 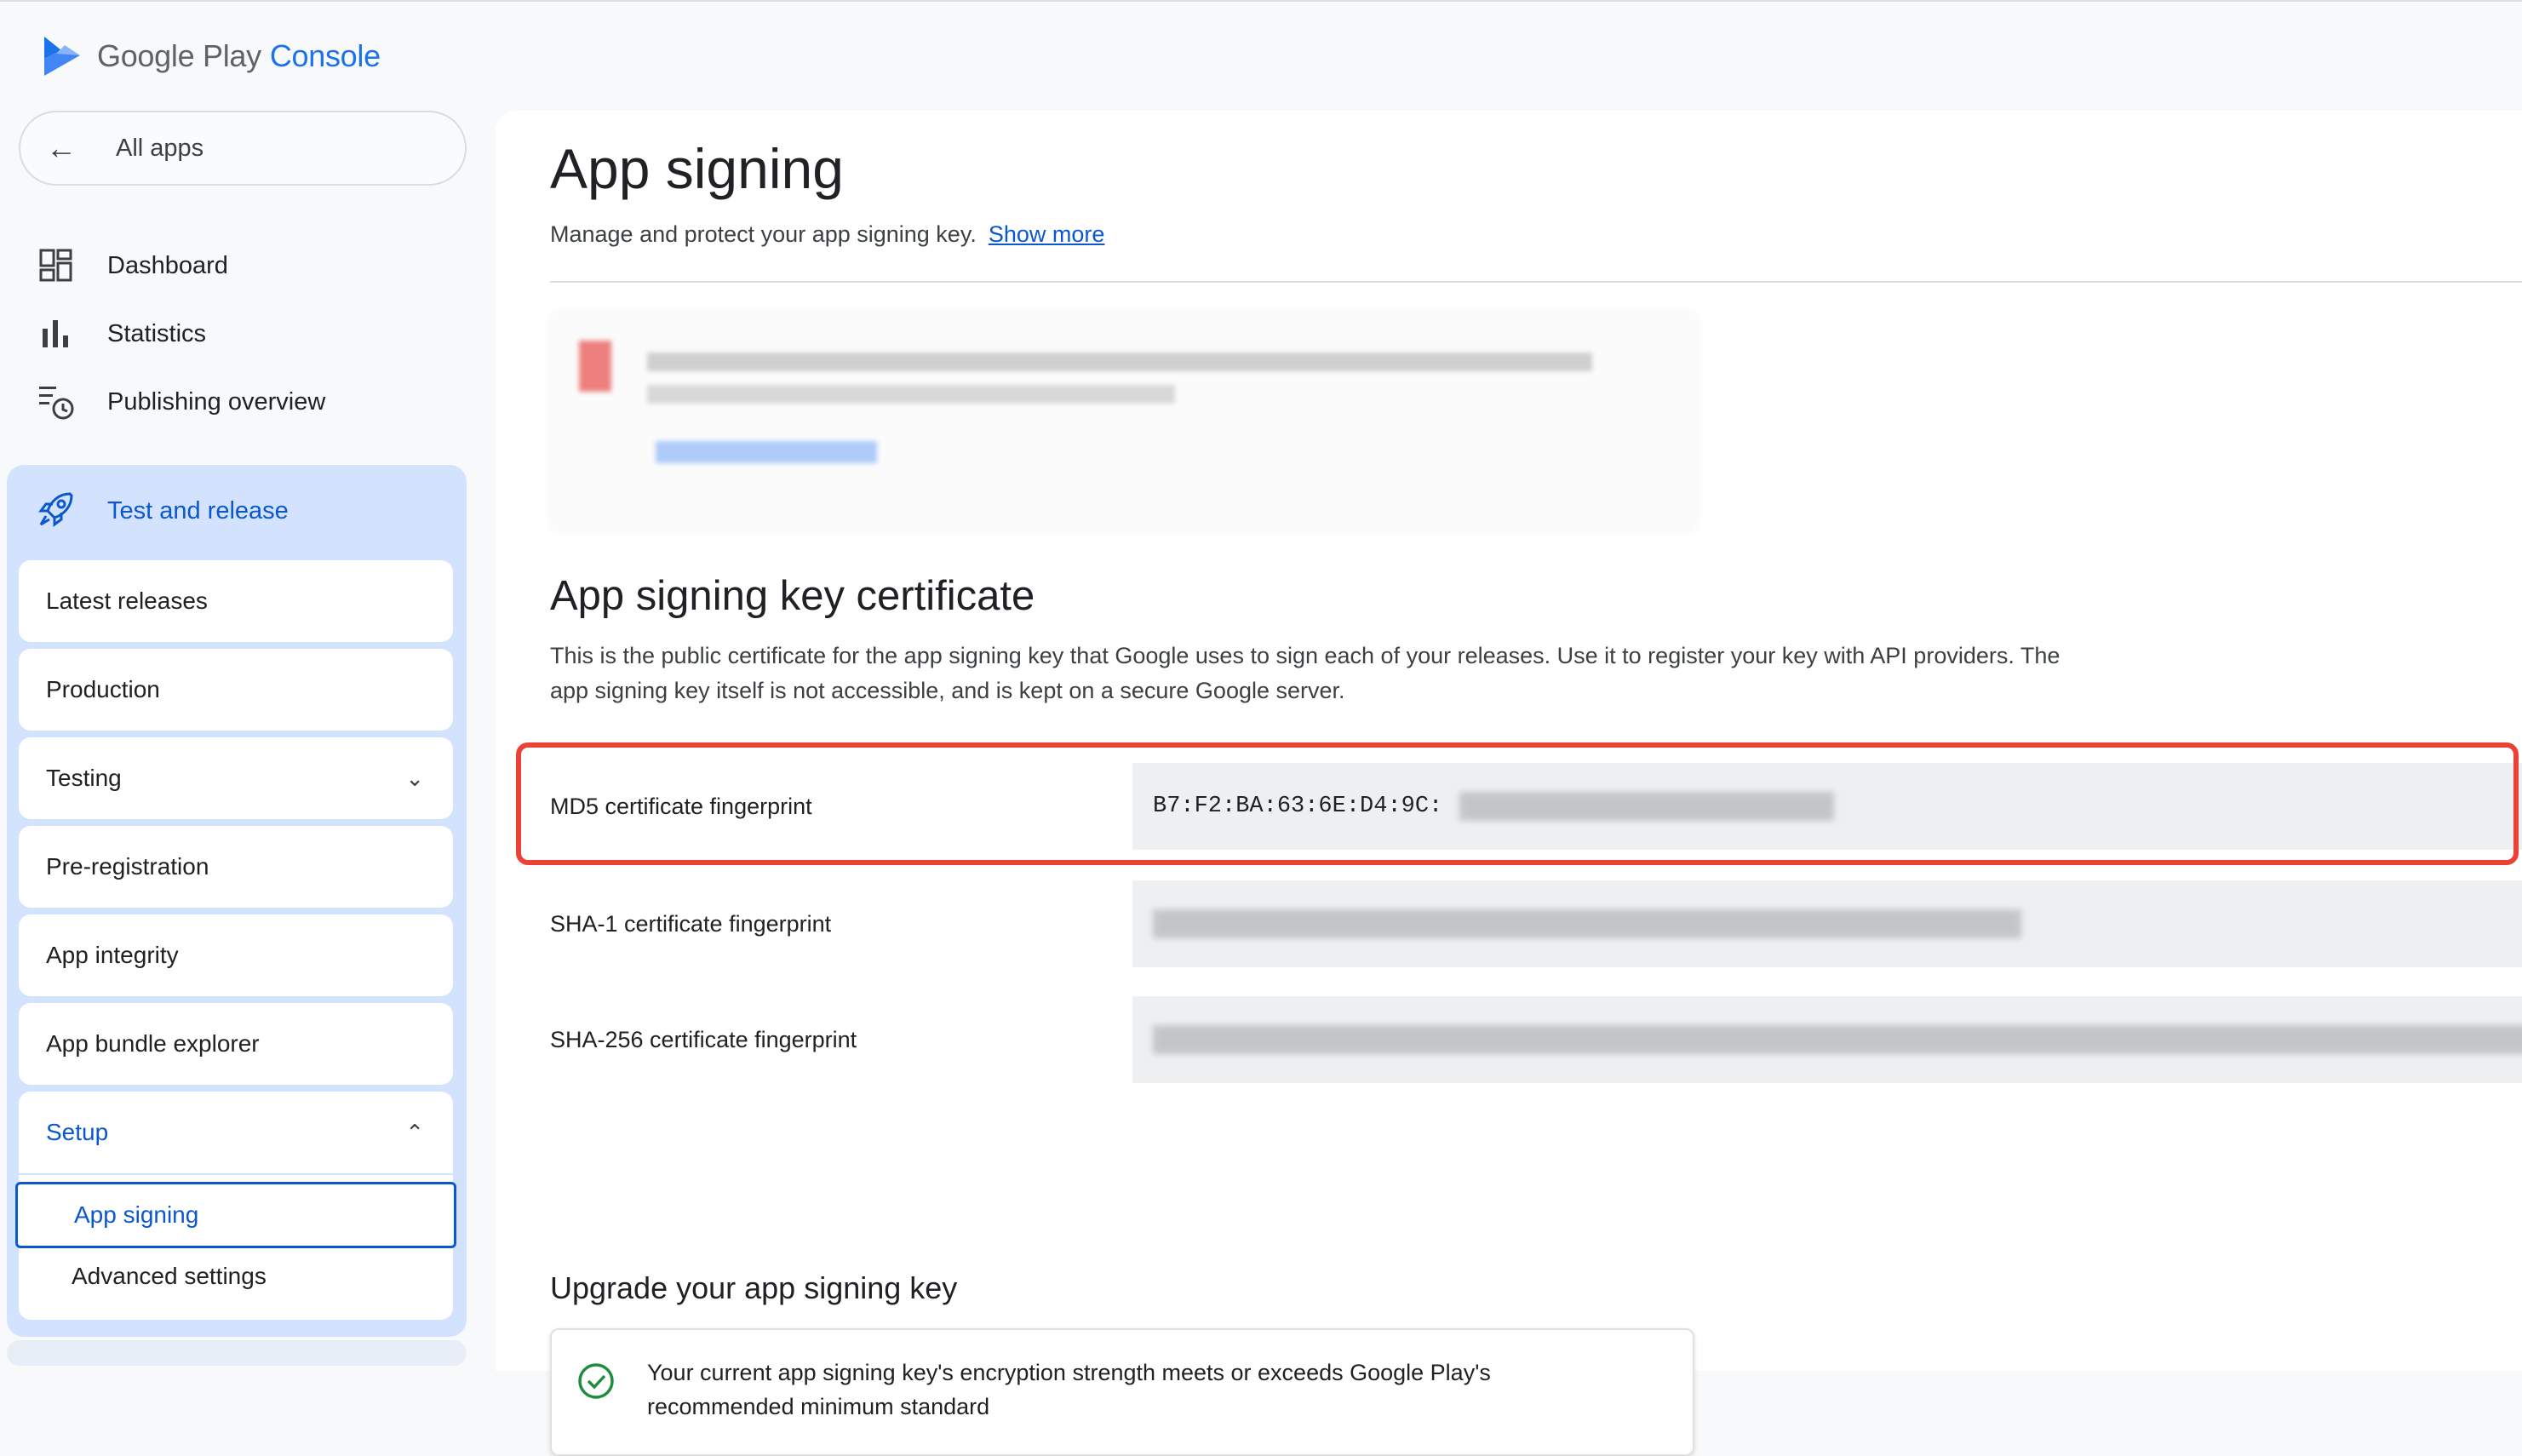 What do you see at coordinates (113, 955) in the screenshot?
I see `sidebar-item-label: App integrity` at bounding box center [113, 955].